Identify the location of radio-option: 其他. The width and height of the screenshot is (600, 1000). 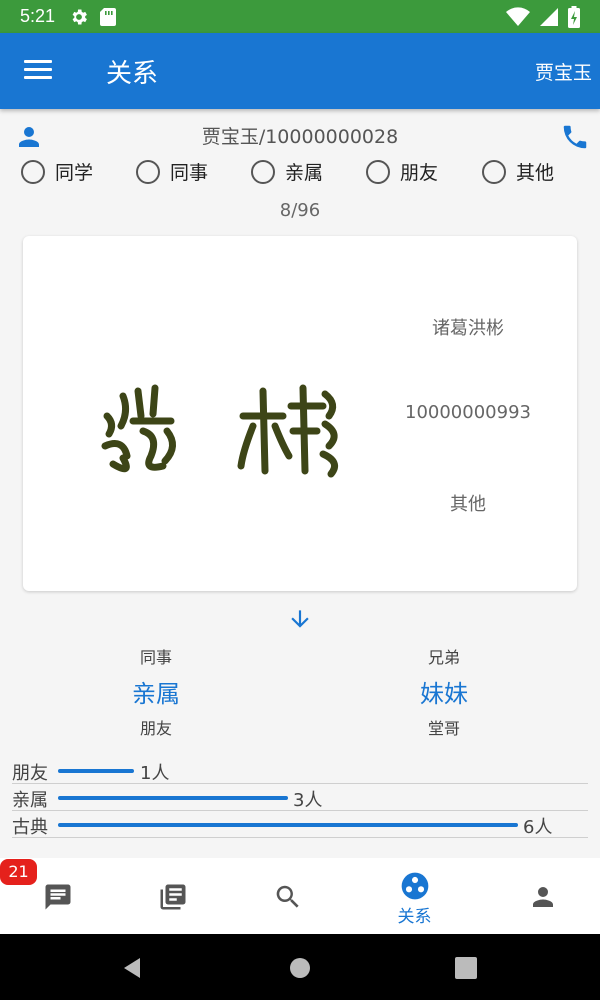
(518, 171).